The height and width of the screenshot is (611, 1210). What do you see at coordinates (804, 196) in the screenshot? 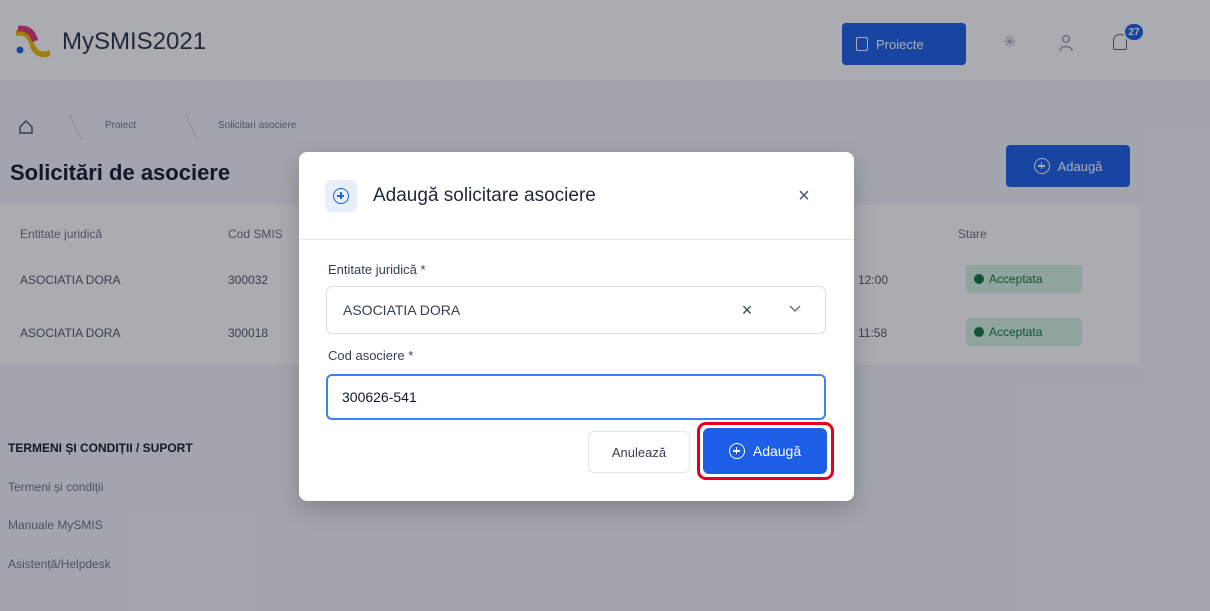
I see `close-icon: ×` at bounding box center [804, 196].